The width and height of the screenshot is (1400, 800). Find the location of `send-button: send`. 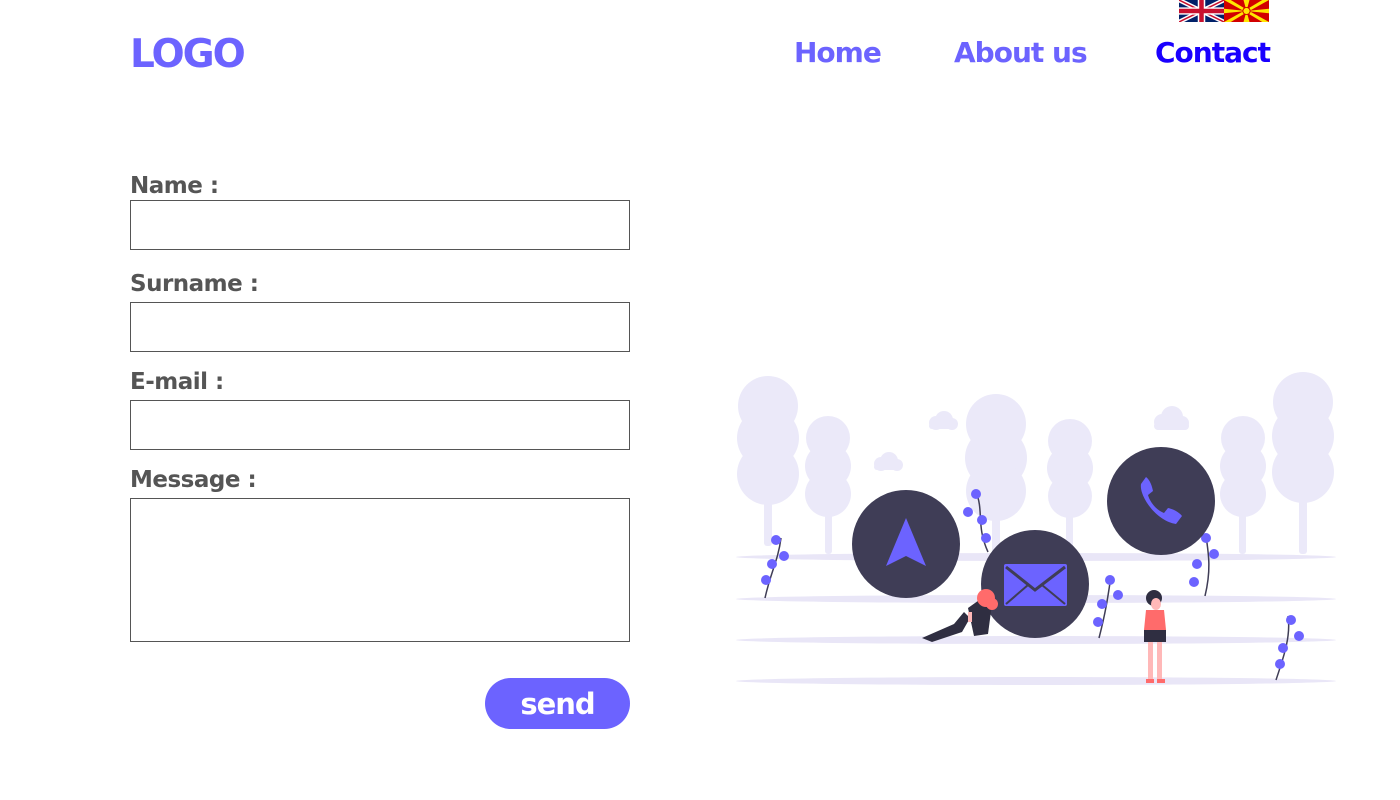

send-button: send is located at coordinates (557, 703).